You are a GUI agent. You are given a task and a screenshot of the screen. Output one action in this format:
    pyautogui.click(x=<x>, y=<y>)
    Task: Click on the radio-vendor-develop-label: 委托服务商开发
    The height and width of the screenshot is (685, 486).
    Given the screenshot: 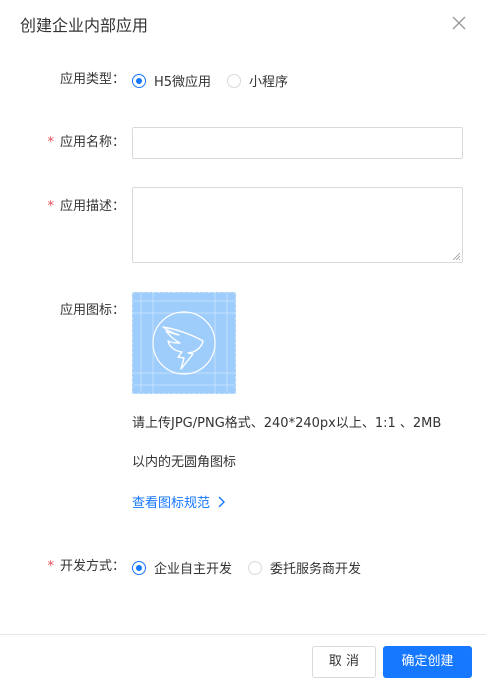 What is the action you would take?
    pyautogui.click(x=316, y=569)
    